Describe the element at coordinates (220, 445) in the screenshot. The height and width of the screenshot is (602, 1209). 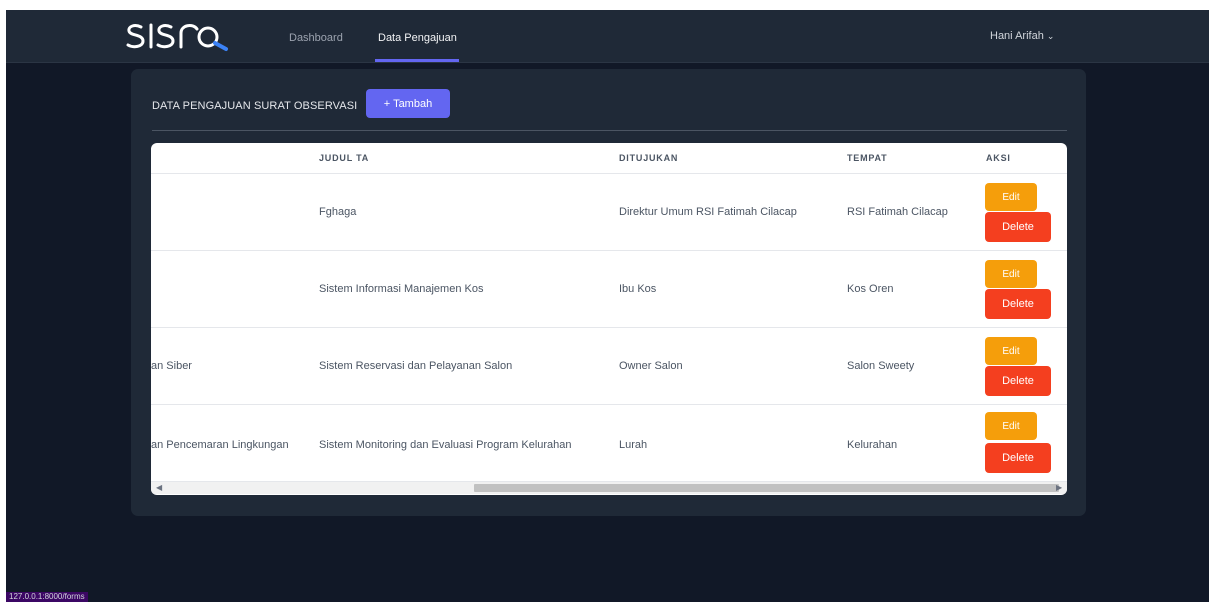
I see `cell-truncated: an Pencemaran Lingkungan` at that location.